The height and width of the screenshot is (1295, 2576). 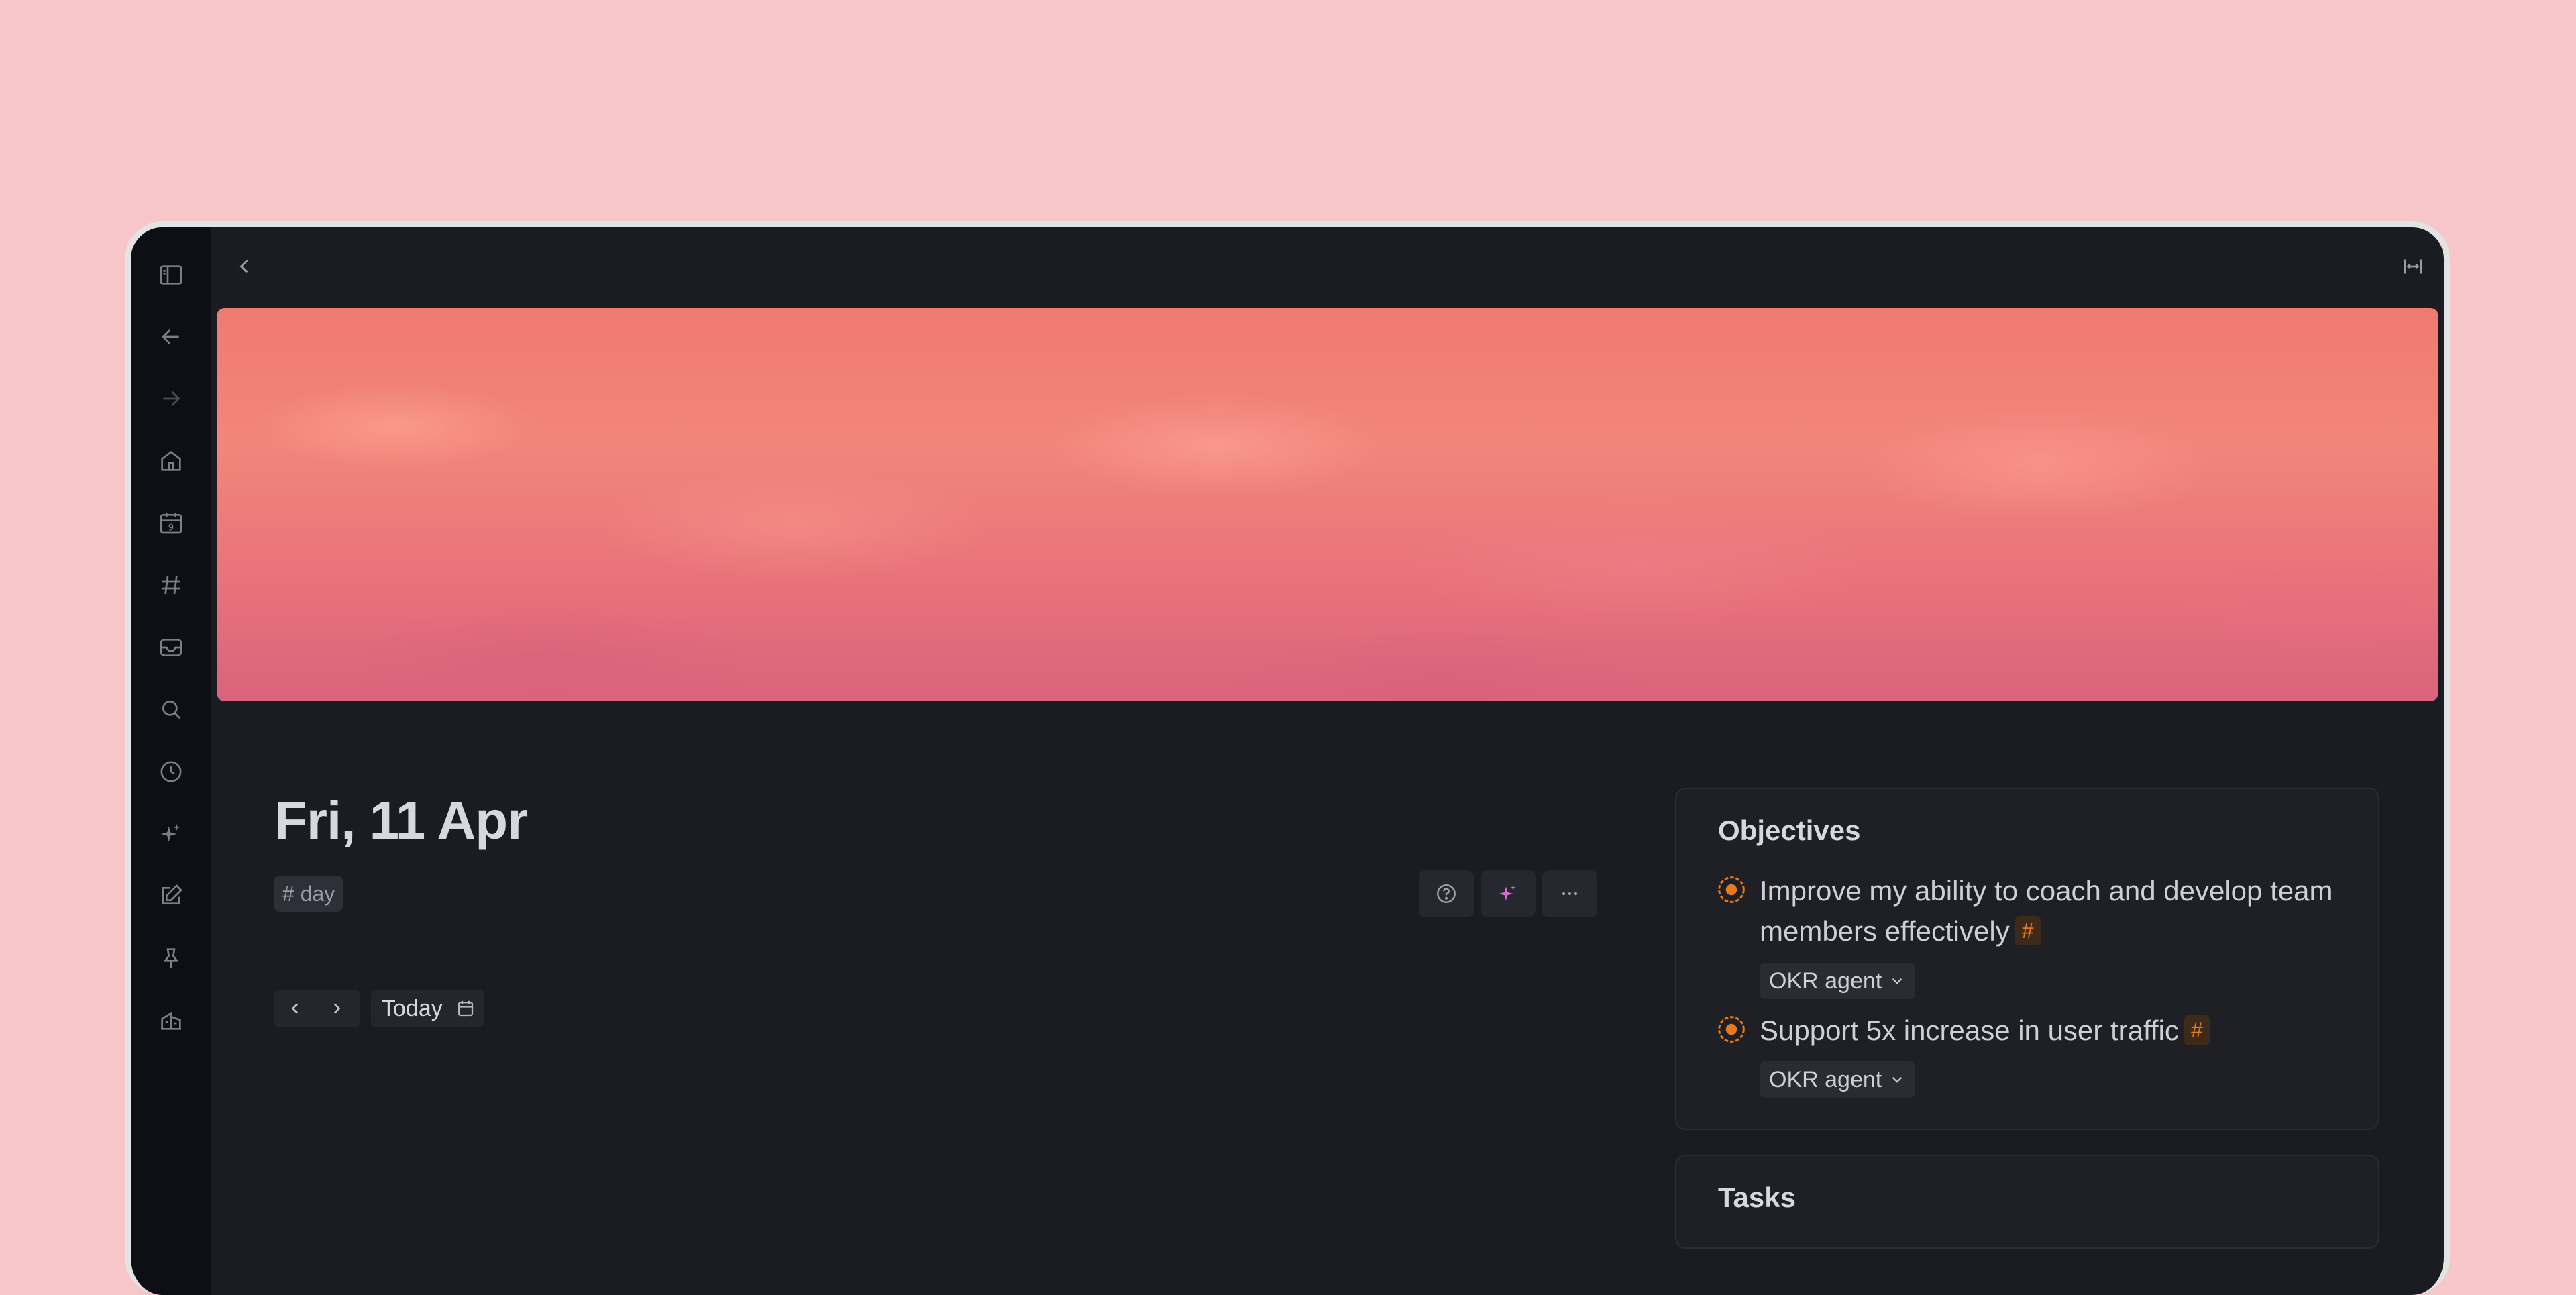 What do you see at coordinates (171, 461) in the screenshot?
I see `home-icon` at bounding box center [171, 461].